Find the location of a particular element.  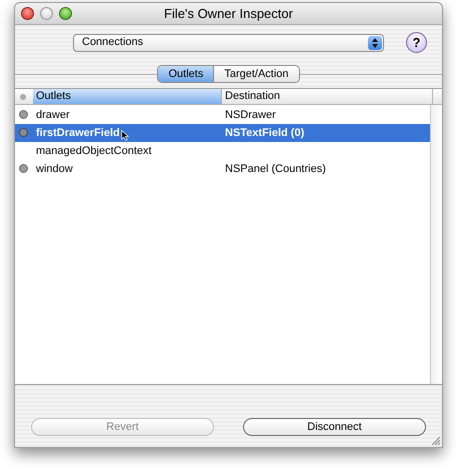

destination-name: NSDrawer is located at coordinates (250, 115).